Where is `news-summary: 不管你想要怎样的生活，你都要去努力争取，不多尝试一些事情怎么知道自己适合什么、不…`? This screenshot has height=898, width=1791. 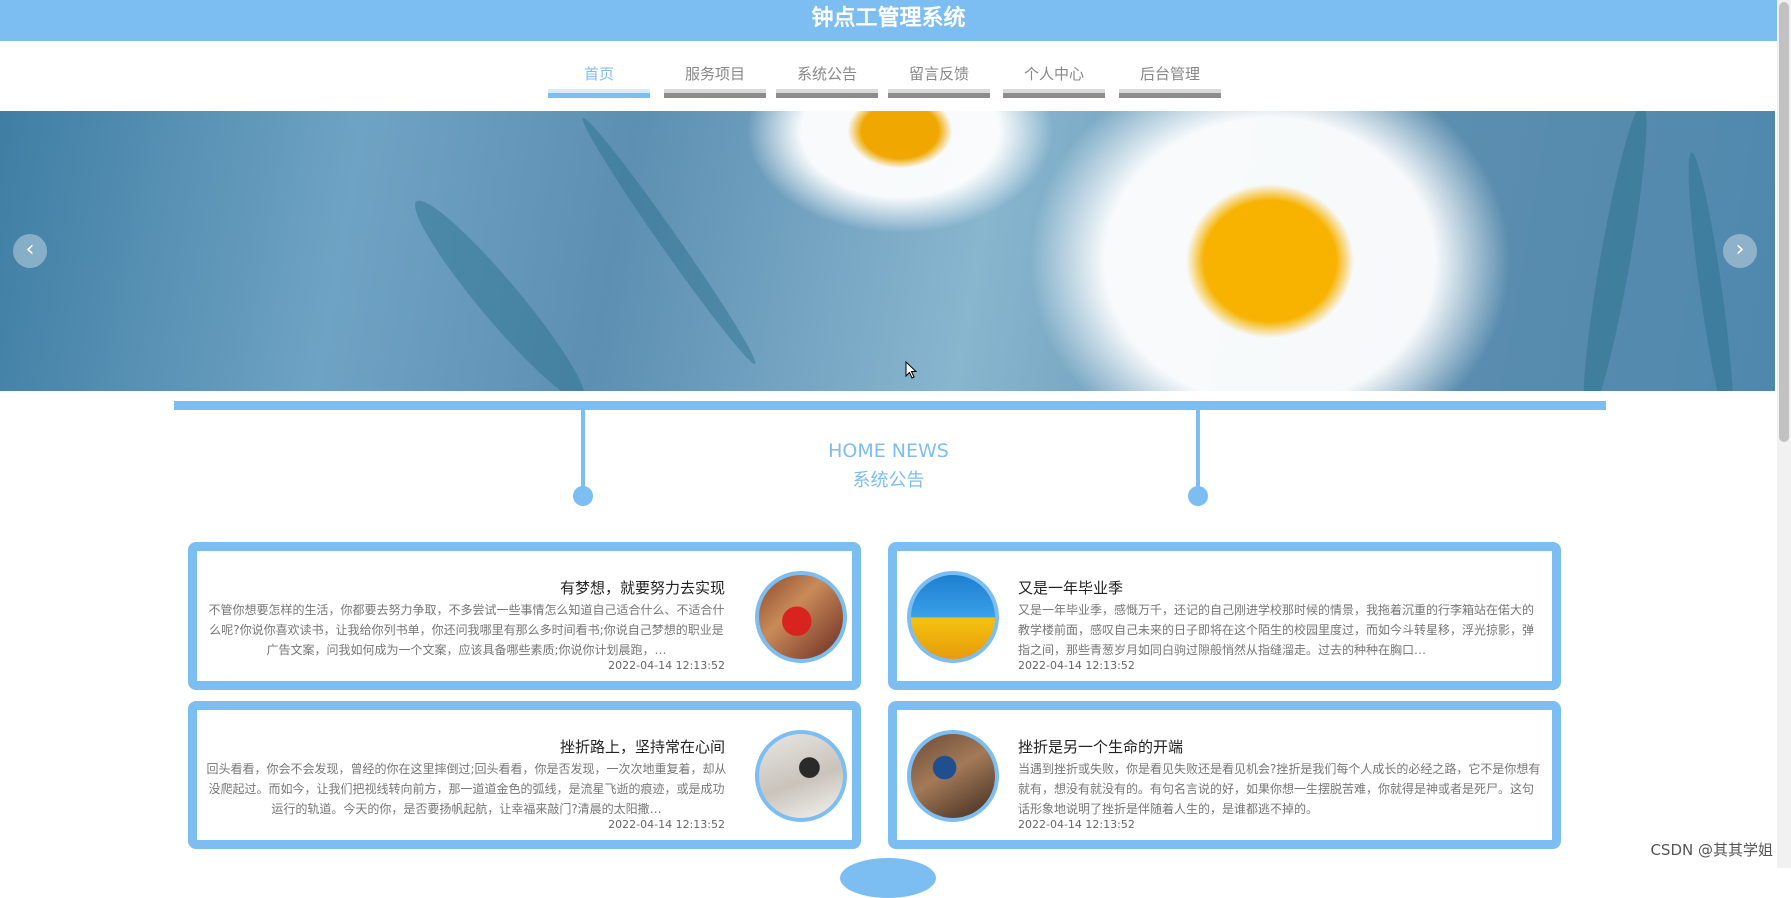 news-summary: 不管你想要怎样的生活，你都要去努力争取，不多尝试一些事情怎么知道自己适合什么、不… is located at coordinates (466, 630).